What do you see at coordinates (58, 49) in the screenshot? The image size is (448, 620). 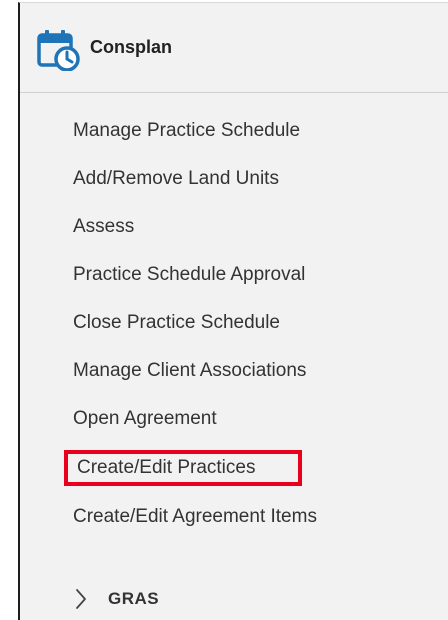 I see `calendar-clock-icon` at bounding box center [58, 49].